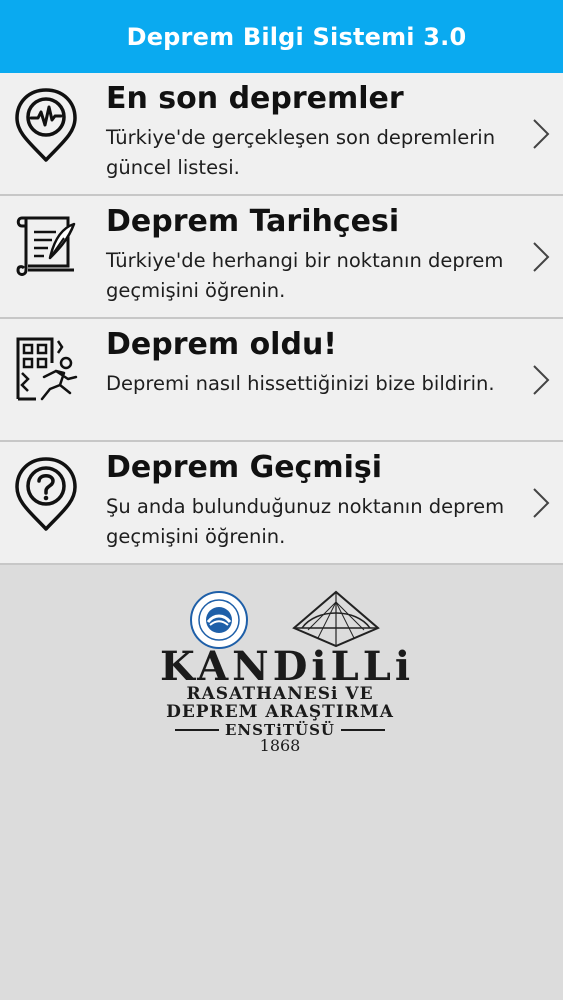 This screenshot has height=1000, width=563. What do you see at coordinates (244, 467) in the screenshot?
I see `menu-item-title: Deprem Geçmişi` at bounding box center [244, 467].